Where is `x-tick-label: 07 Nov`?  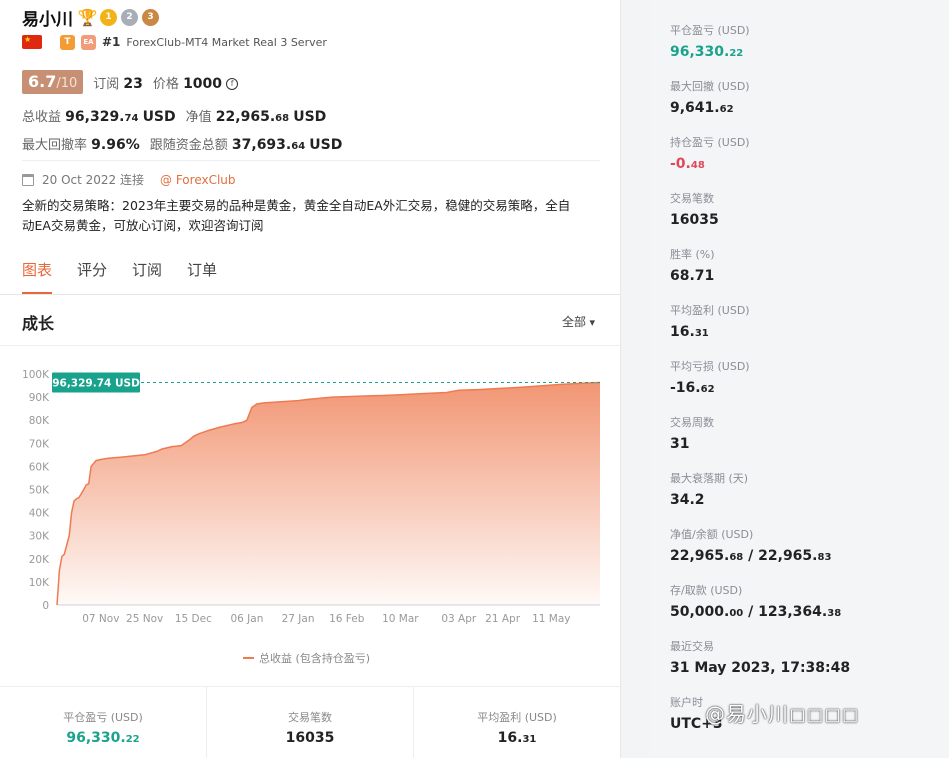 x-tick-label: 07 Nov is located at coordinates (100, 619).